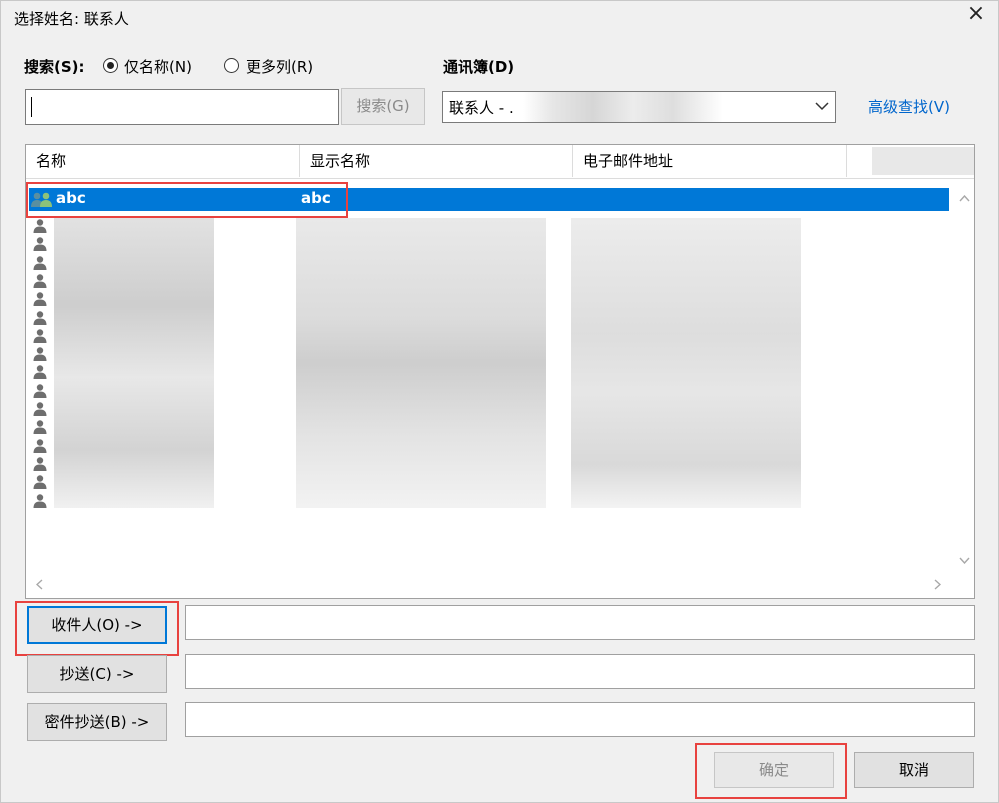 Image resolution: width=999 pixels, height=803 pixels. What do you see at coordinates (771, 771) in the screenshot?
I see `highlight-box-ok-button` at bounding box center [771, 771].